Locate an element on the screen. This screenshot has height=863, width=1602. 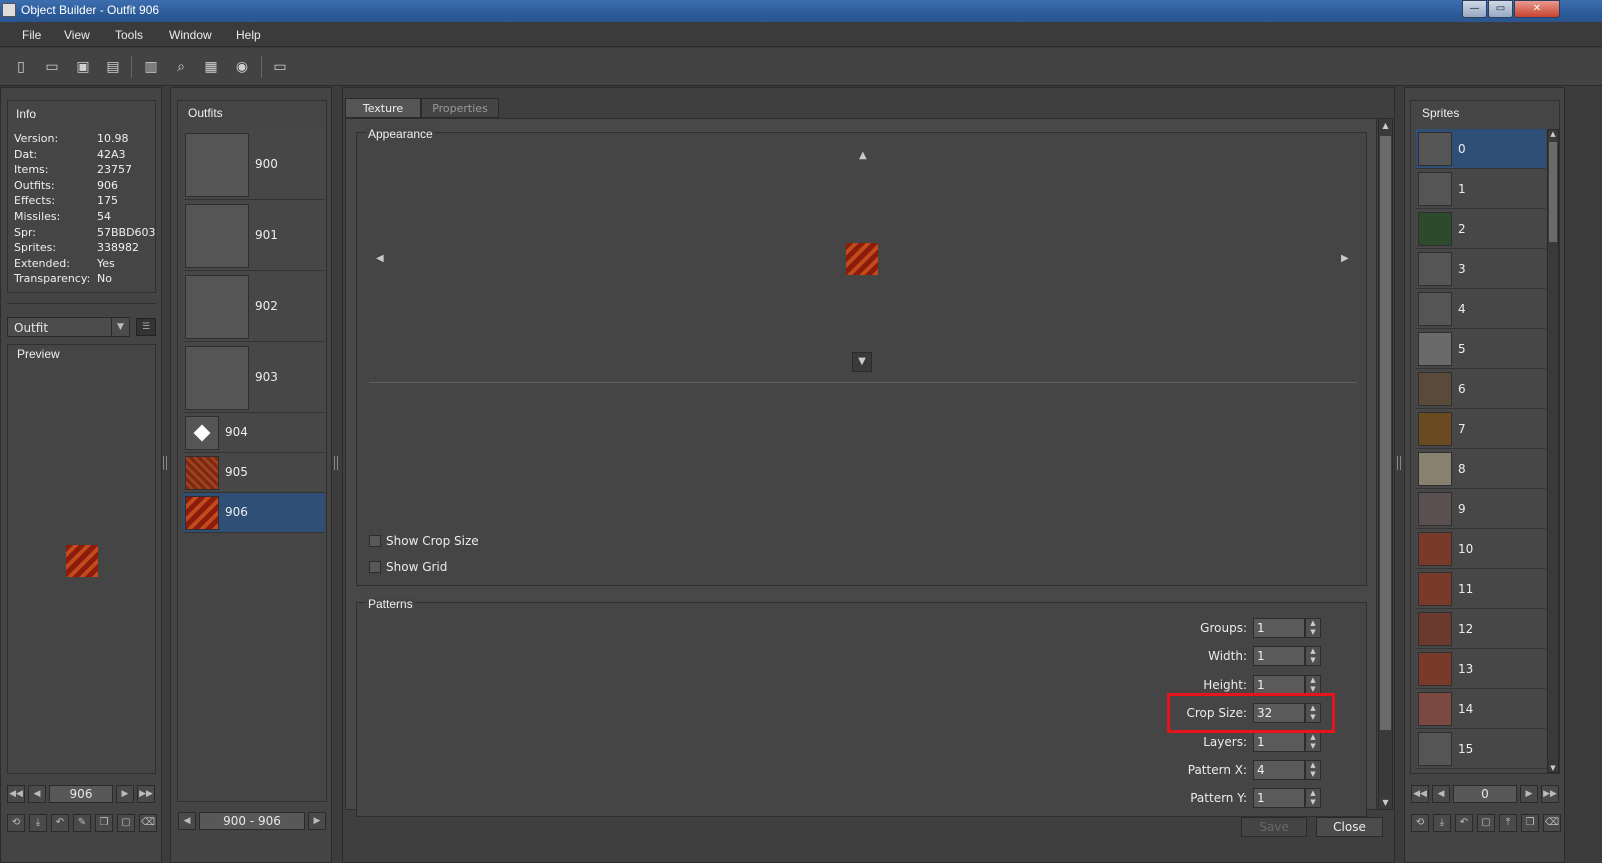
outfit-item-906: 906 is located at coordinates (254, 513).